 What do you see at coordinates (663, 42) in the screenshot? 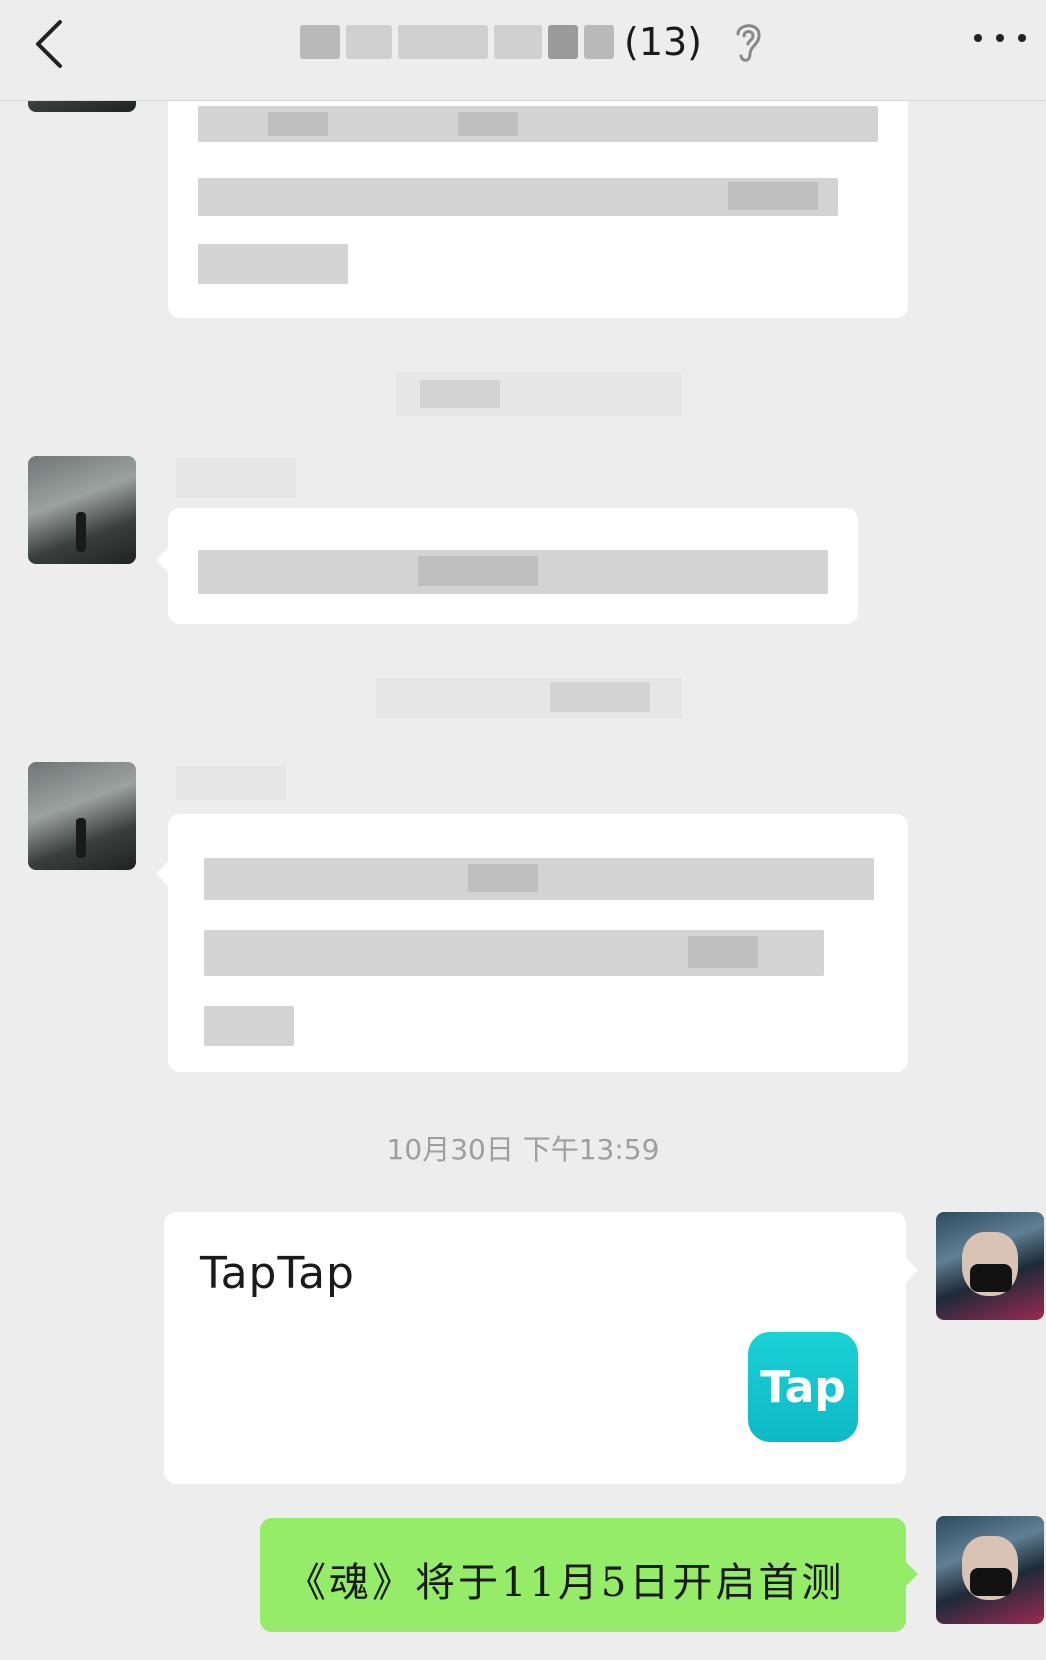
I see `member-count: (13)` at bounding box center [663, 42].